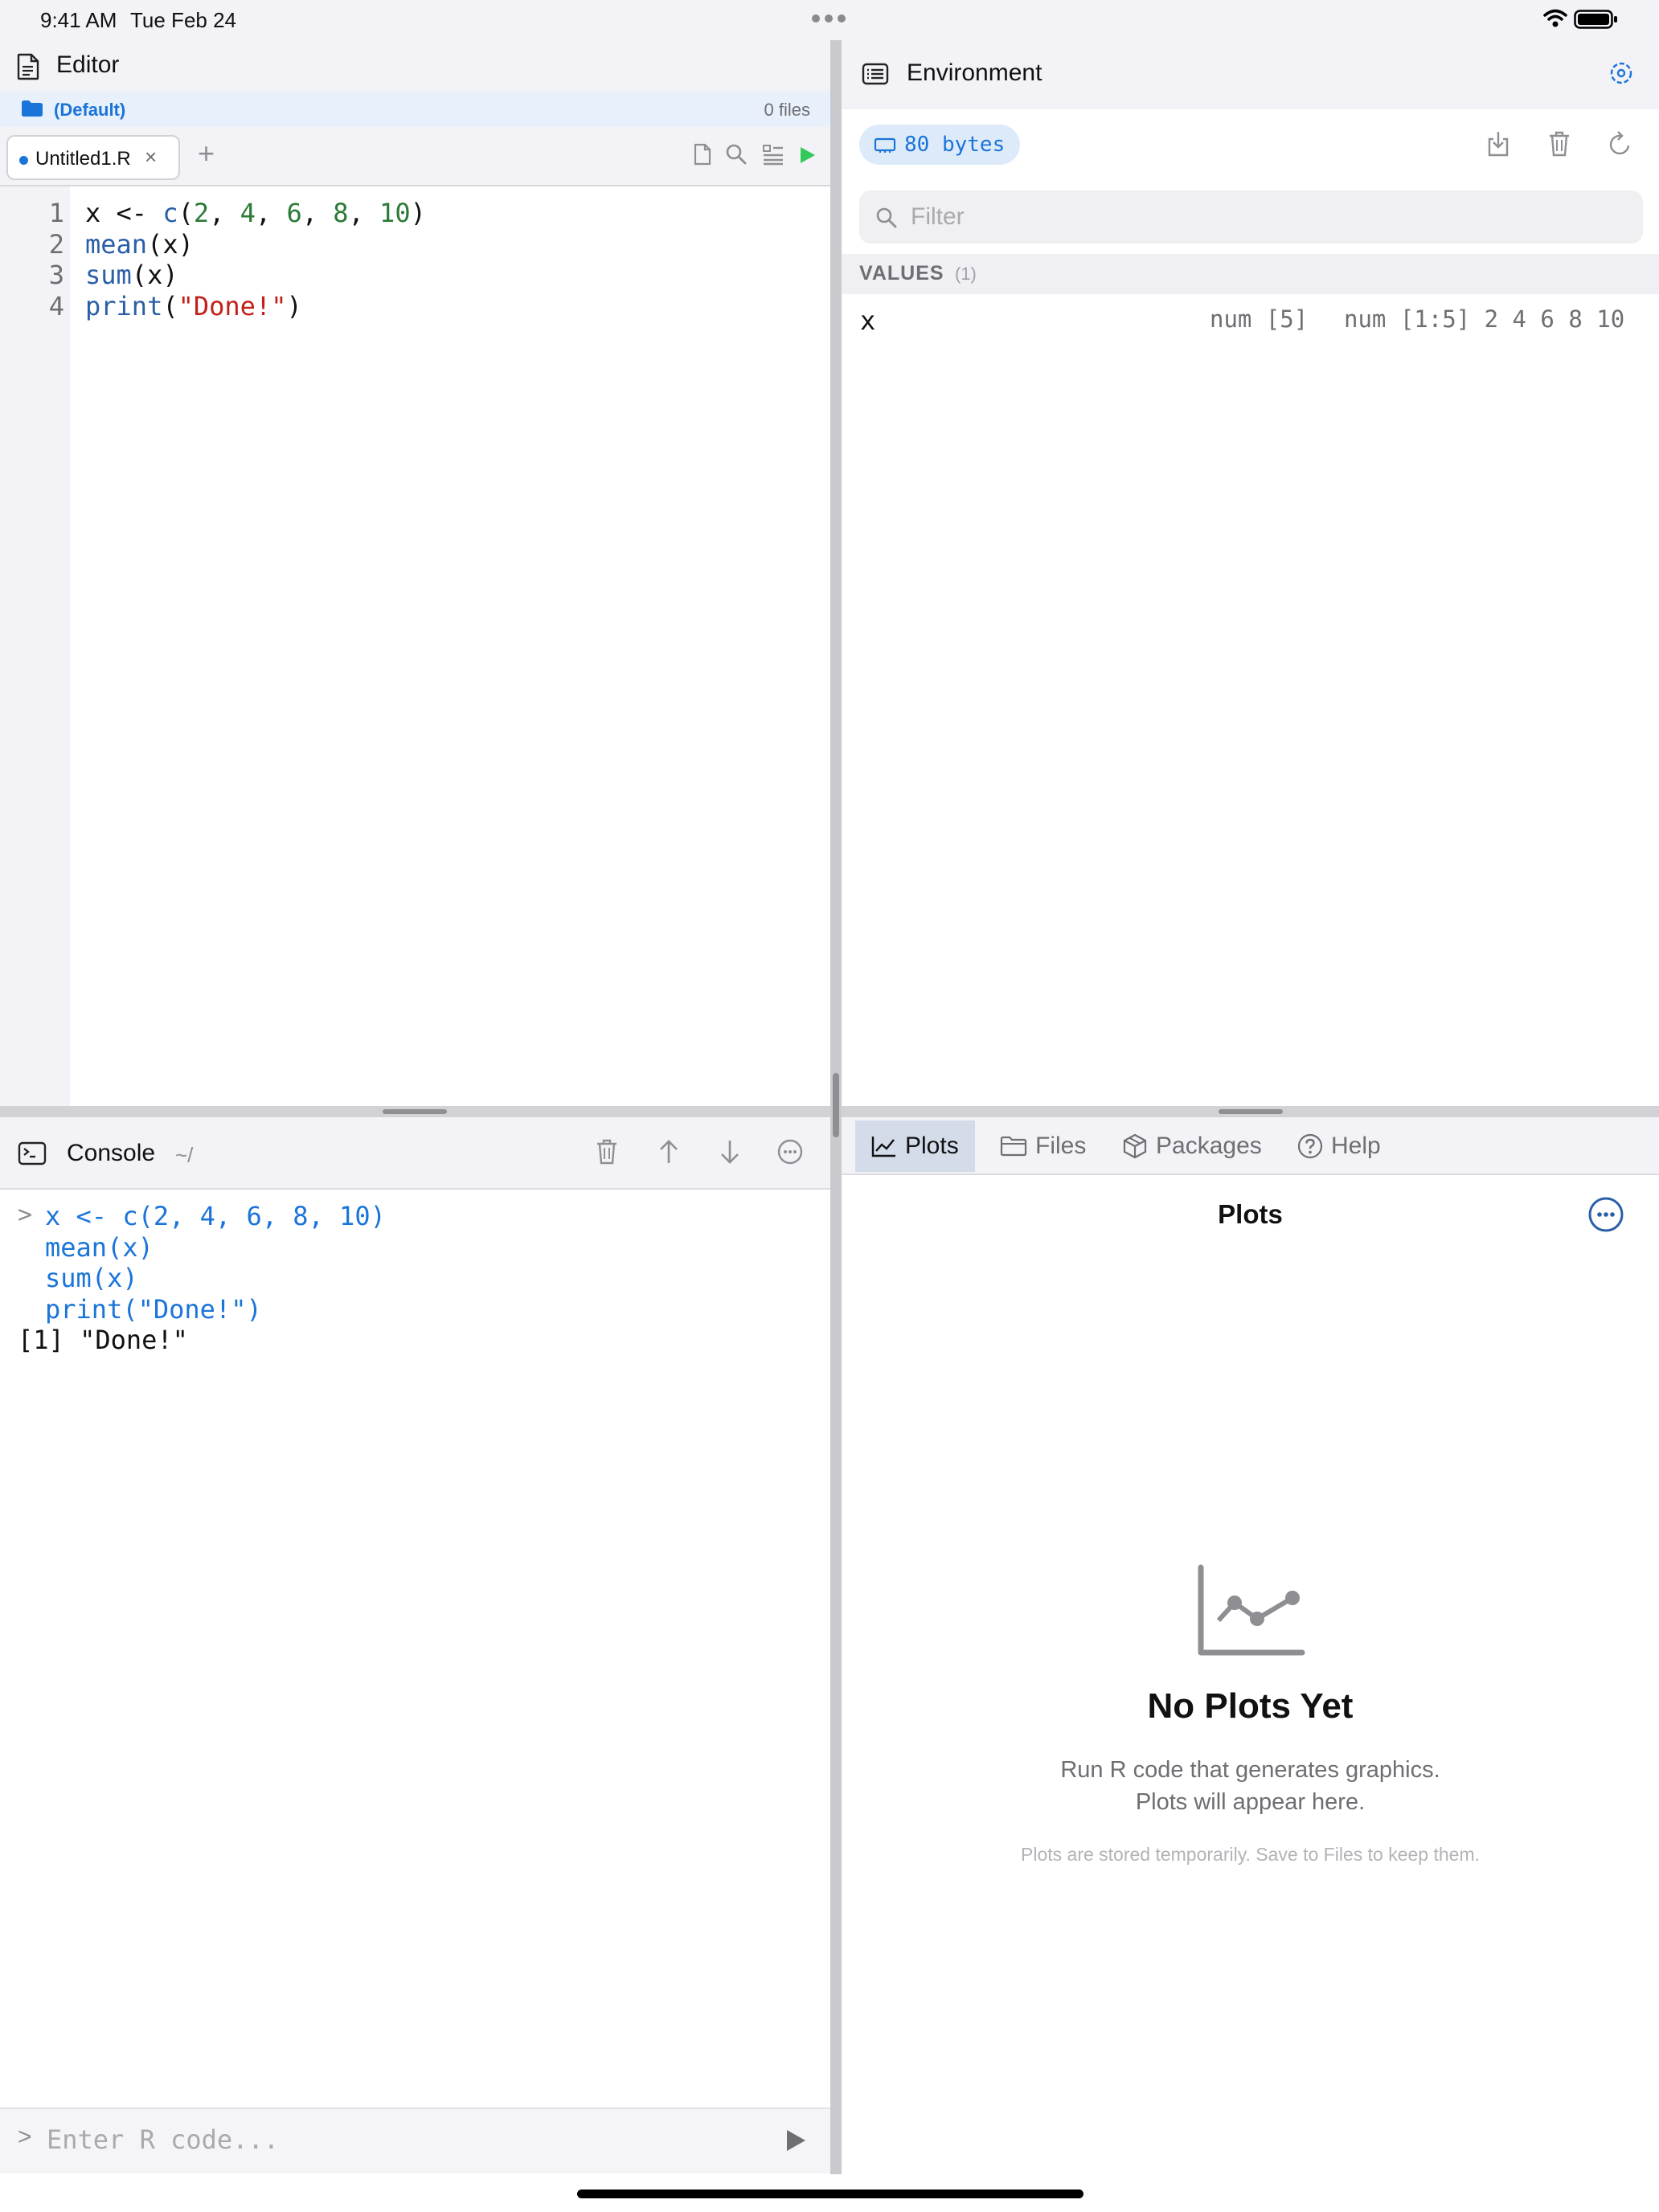 The height and width of the screenshot is (2212, 1659). I want to click on run-icon, so click(808, 155).